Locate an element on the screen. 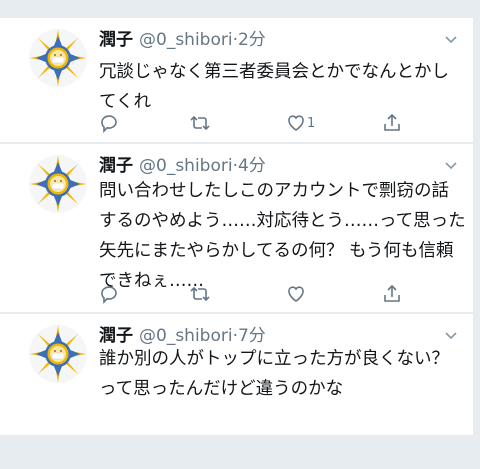  like-button is located at coordinates (296, 294).